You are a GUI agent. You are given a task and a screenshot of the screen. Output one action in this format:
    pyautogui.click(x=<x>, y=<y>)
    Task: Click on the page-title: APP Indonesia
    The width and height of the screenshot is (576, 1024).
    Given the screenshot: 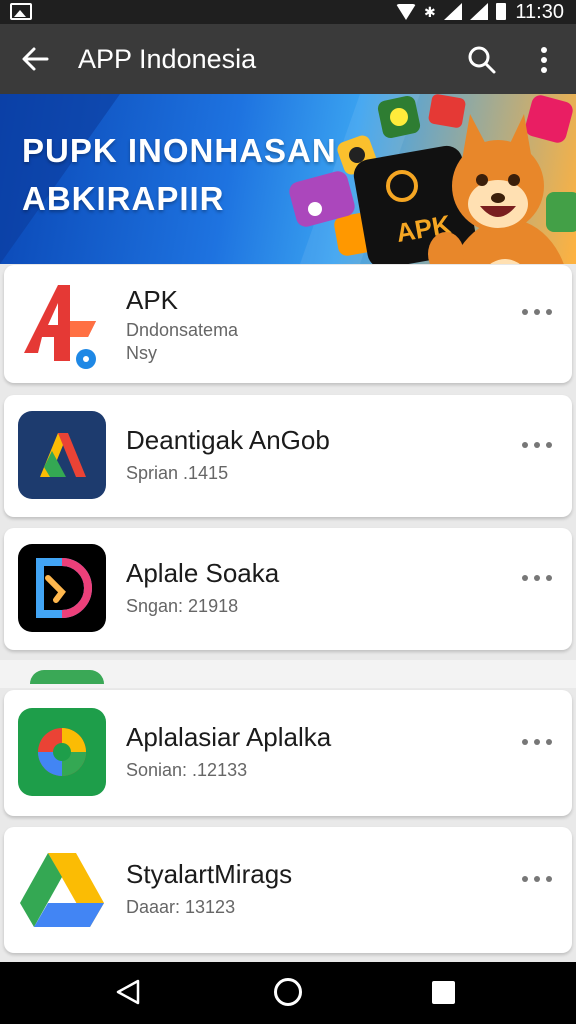 What is the action you would take?
    pyautogui.click(x=167, y=59)
    